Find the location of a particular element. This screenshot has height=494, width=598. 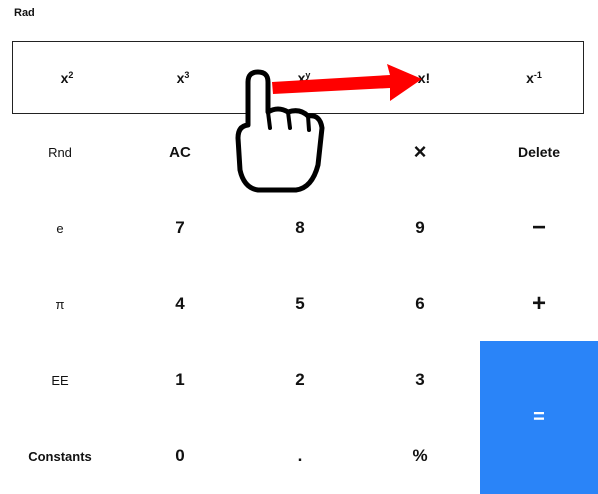

delete-button: Delete is located at coordinates (539, 152).